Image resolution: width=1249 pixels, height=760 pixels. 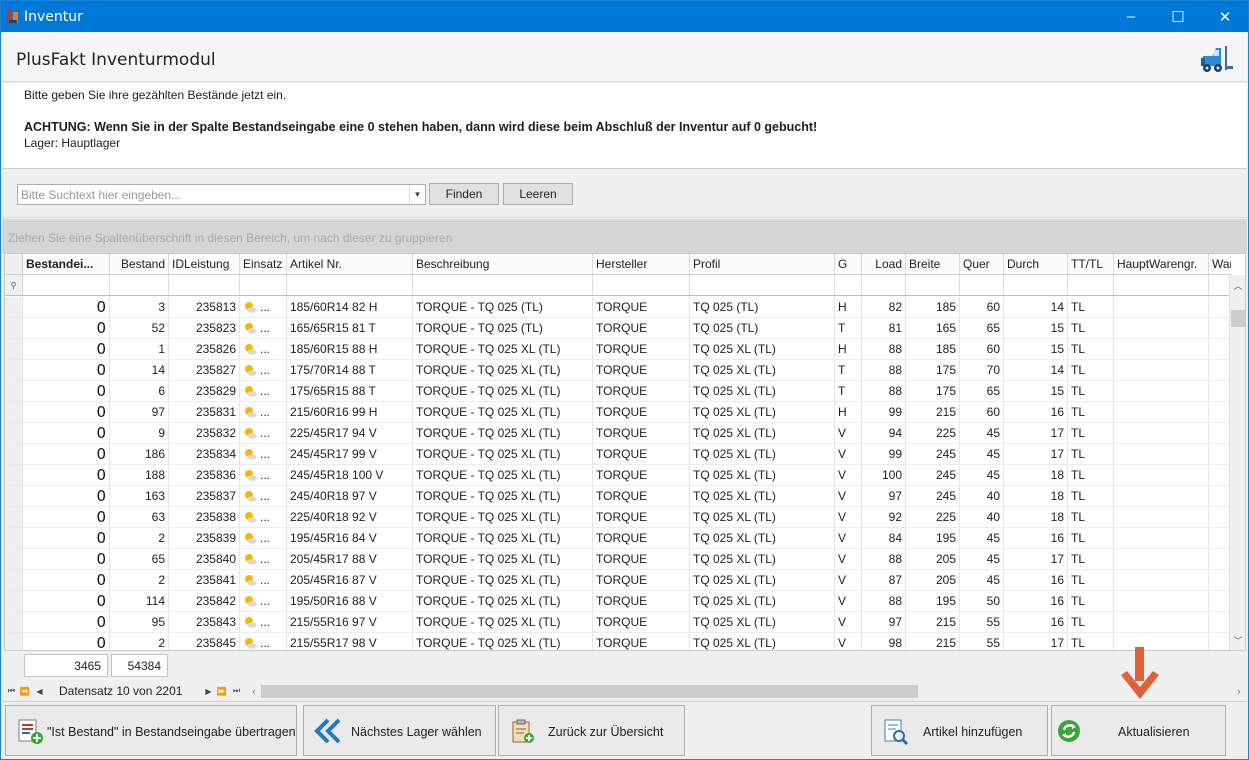 I want to click on column-header-einsatz: Einsatz, so click(x=263, y=264).